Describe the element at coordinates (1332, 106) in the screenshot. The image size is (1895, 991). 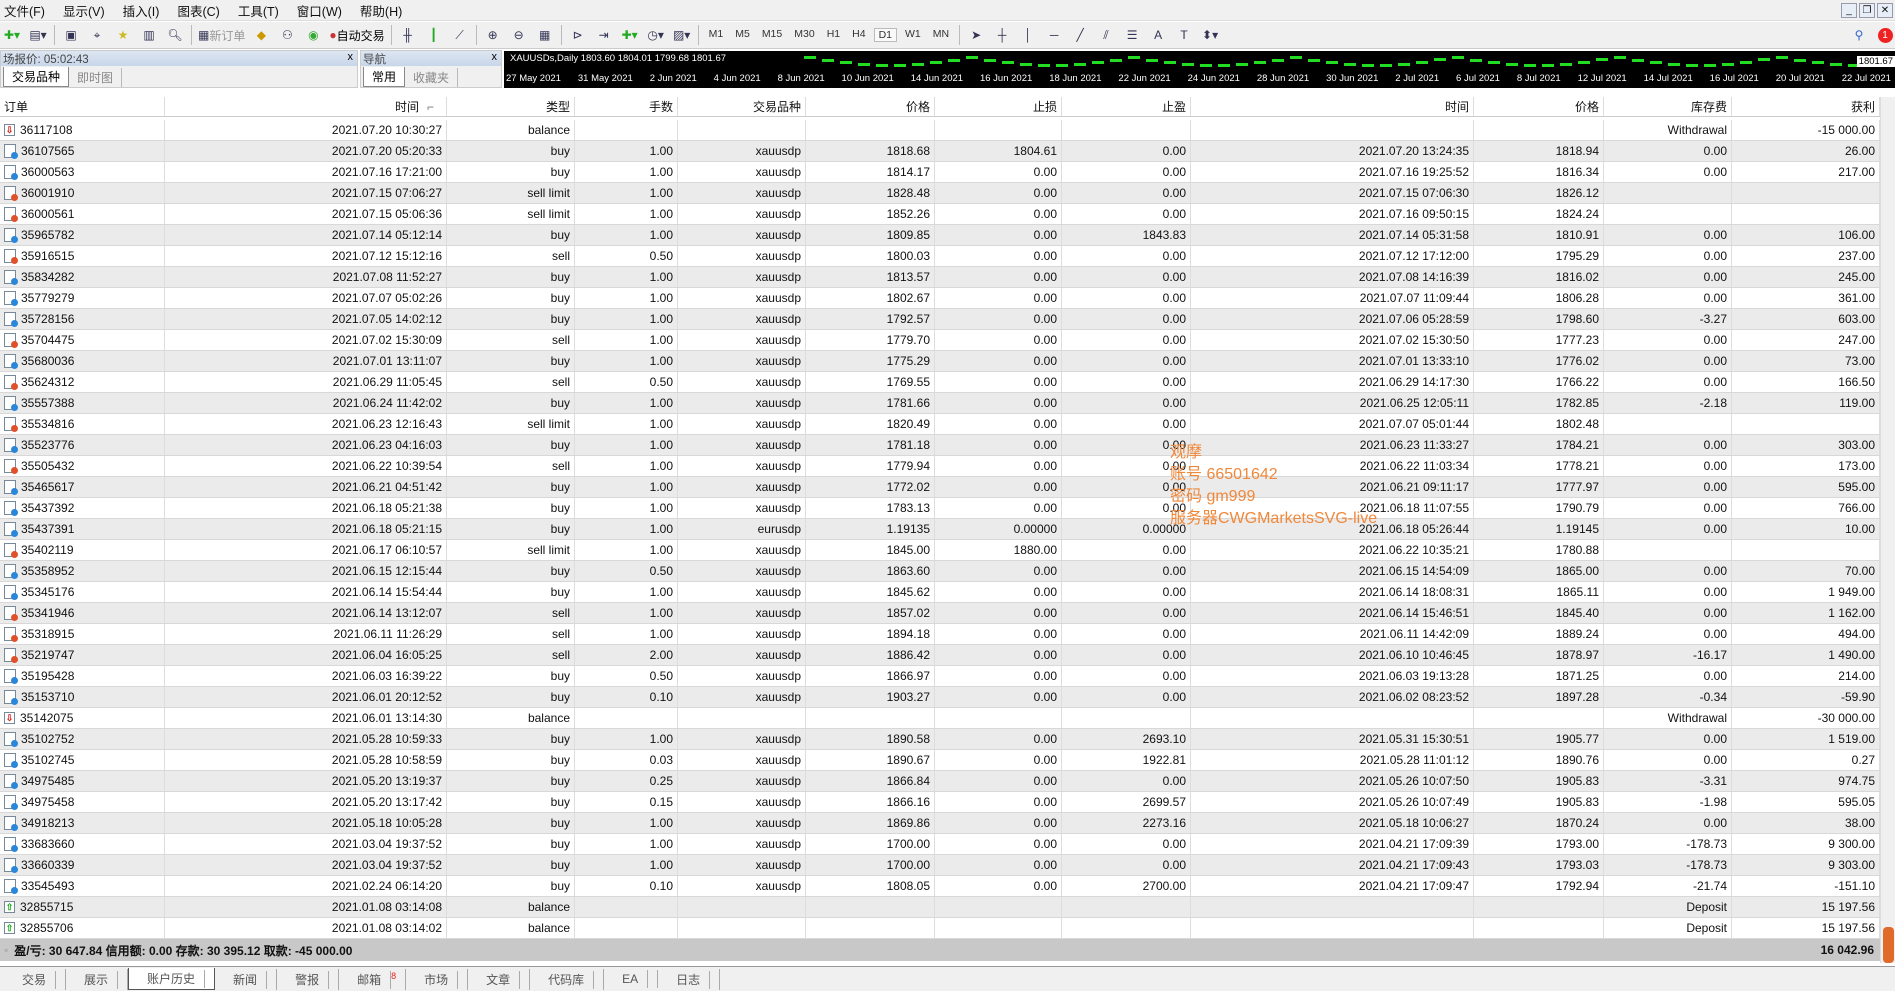
I see `column-header-close-time: 时间` at that location.